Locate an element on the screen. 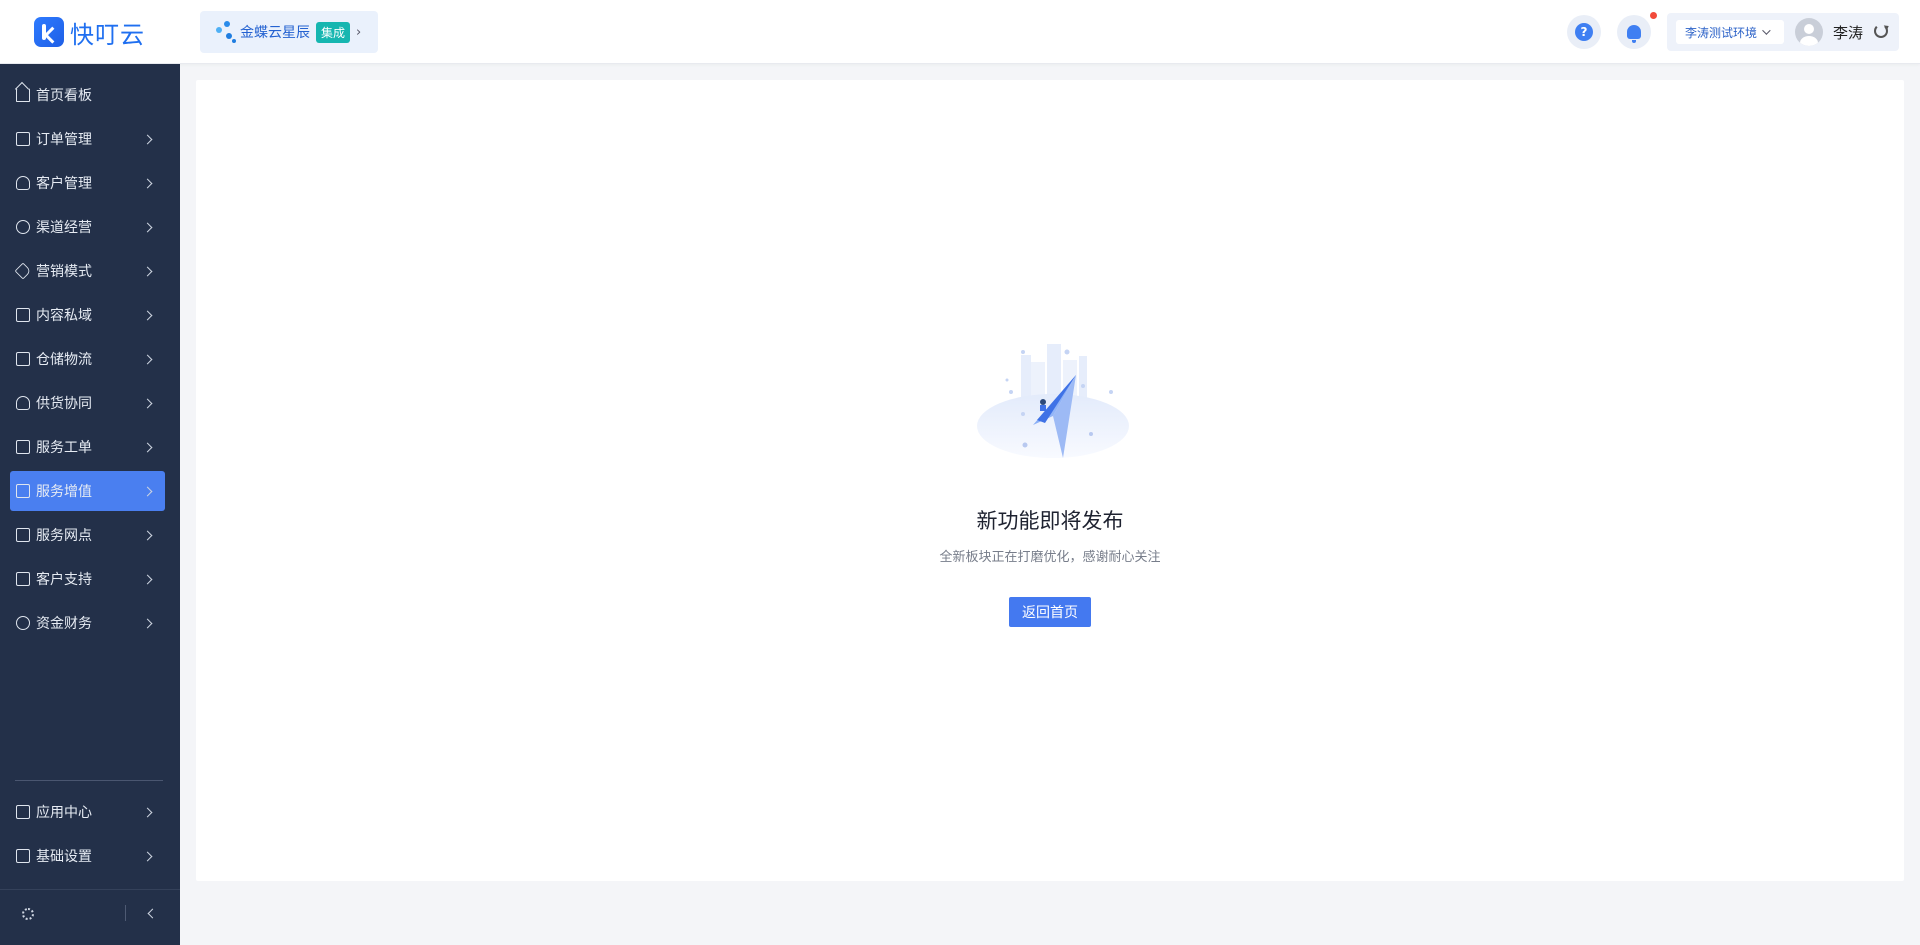 Image resolution: width=1920 pixels, height=945 pixels. sidebar-item-label: 营销模式 is located at coordinates (64, 272).